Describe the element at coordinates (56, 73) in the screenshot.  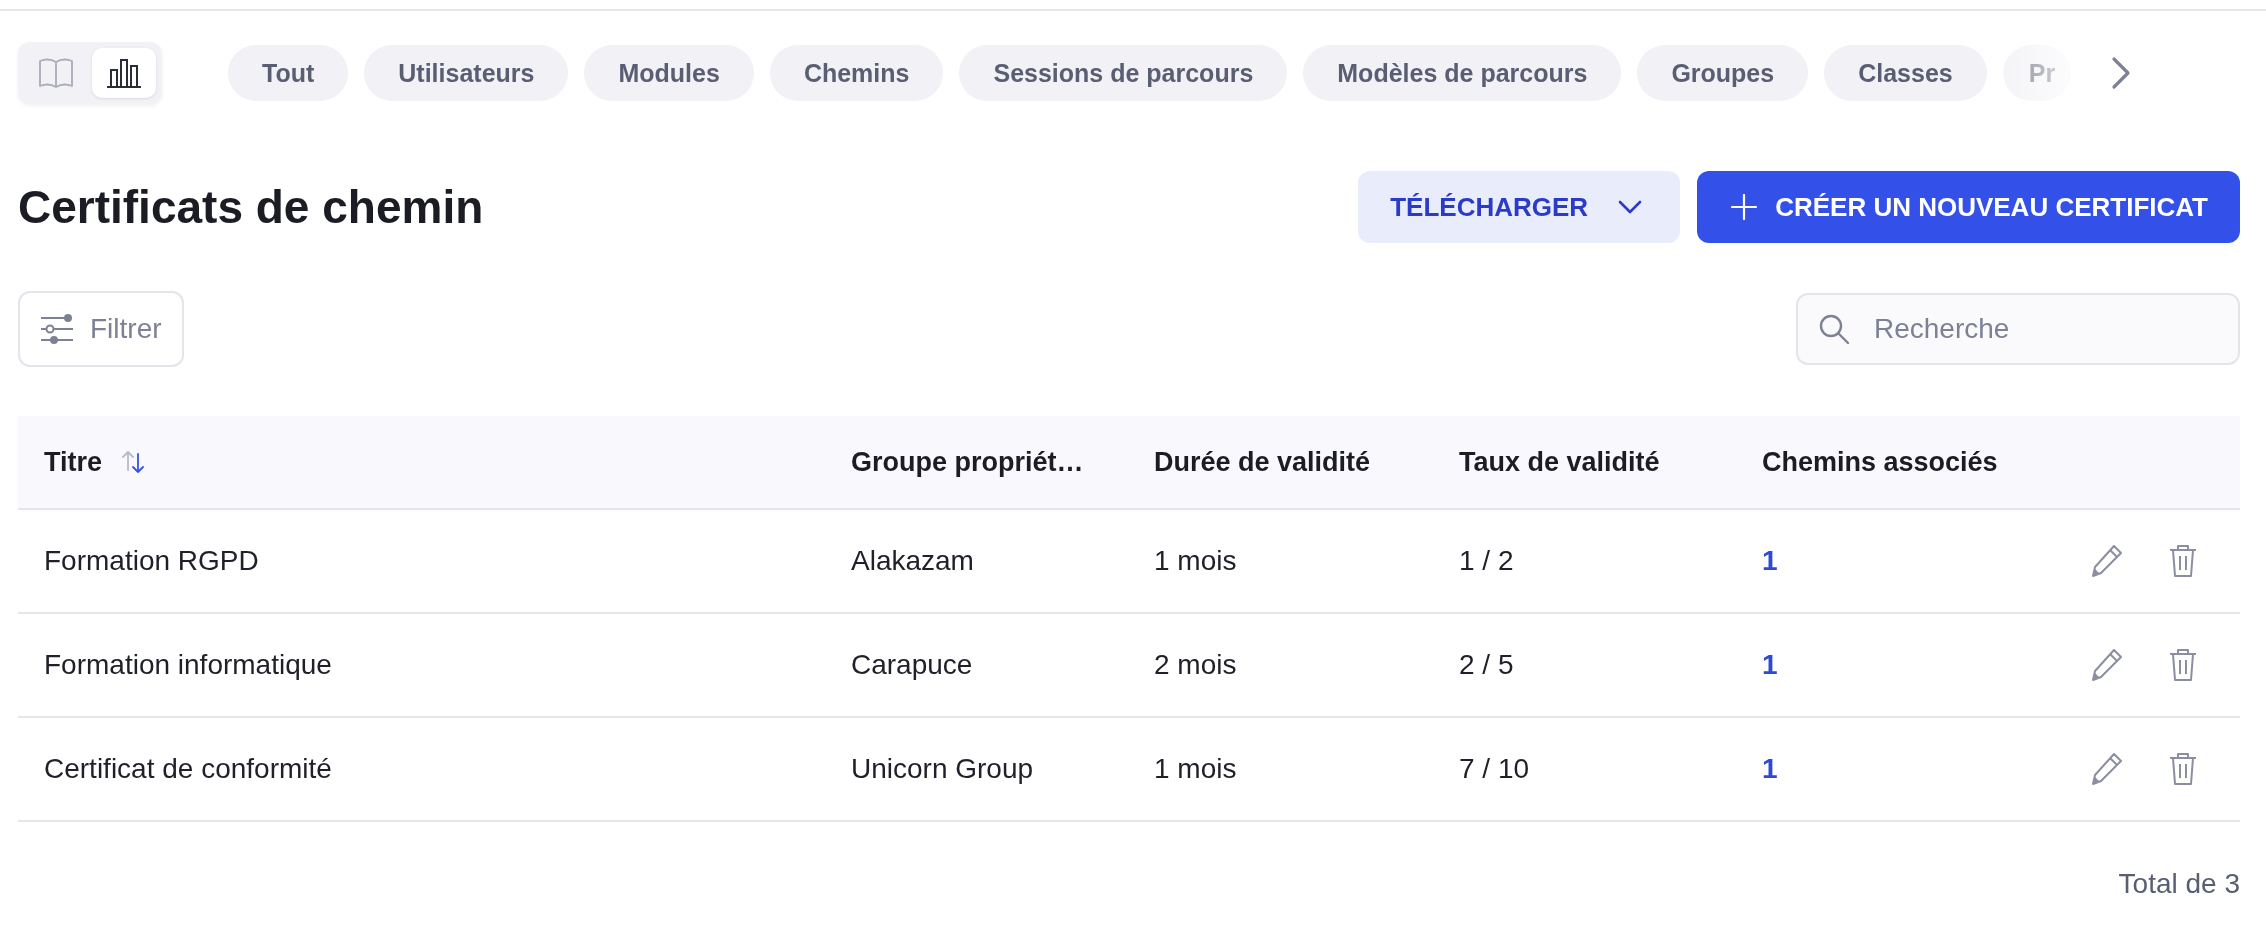
I see `book-icon` at that location.